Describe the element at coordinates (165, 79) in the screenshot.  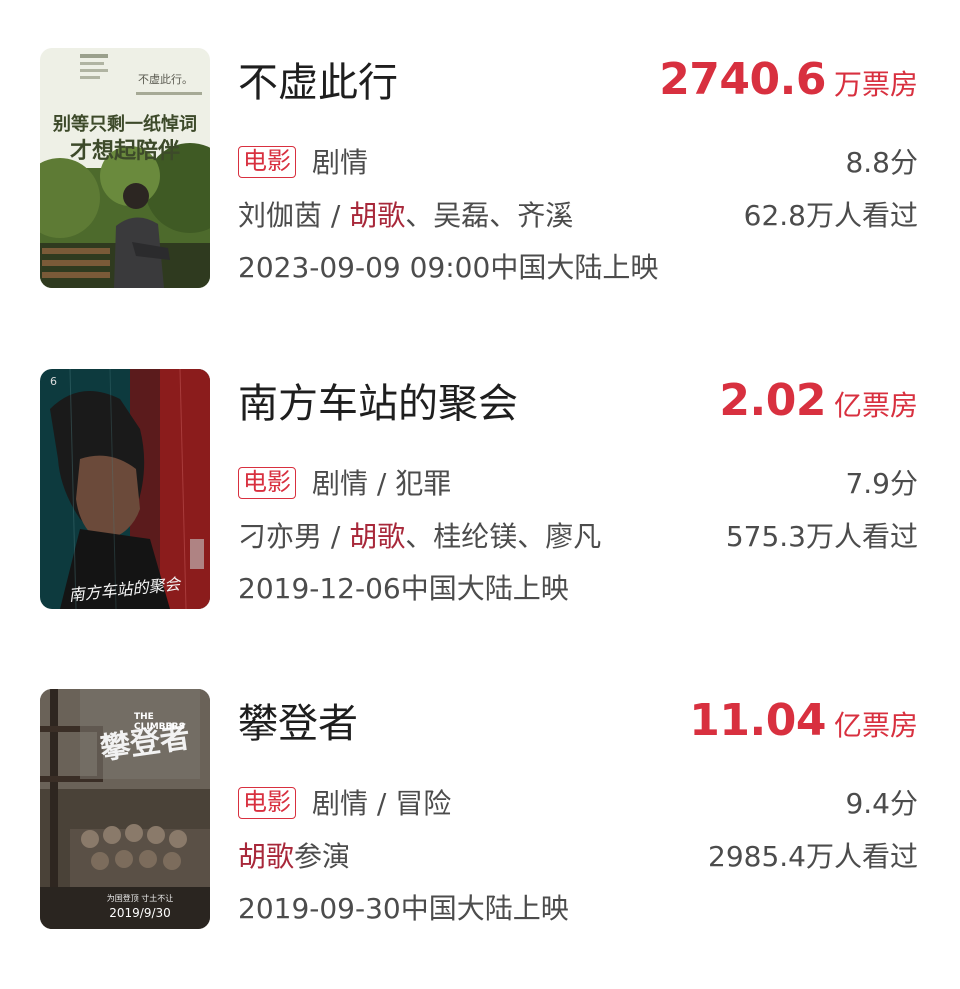
I see `poster-top-title: 不虚此行。` at that location.